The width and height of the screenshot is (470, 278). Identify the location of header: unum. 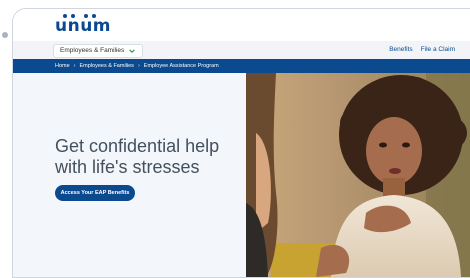
(241, 25).